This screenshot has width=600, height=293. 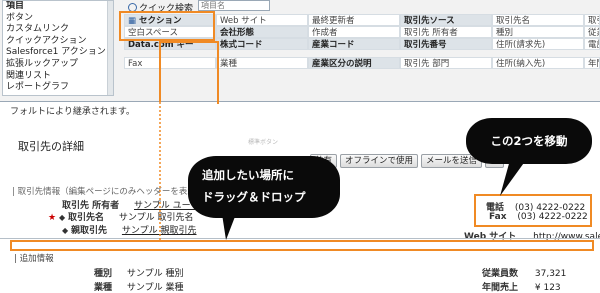 What do you see at coordinates (550, 274) in the screenshot?
I see `employees-value: 37,321` at bounding box center [550, 274].